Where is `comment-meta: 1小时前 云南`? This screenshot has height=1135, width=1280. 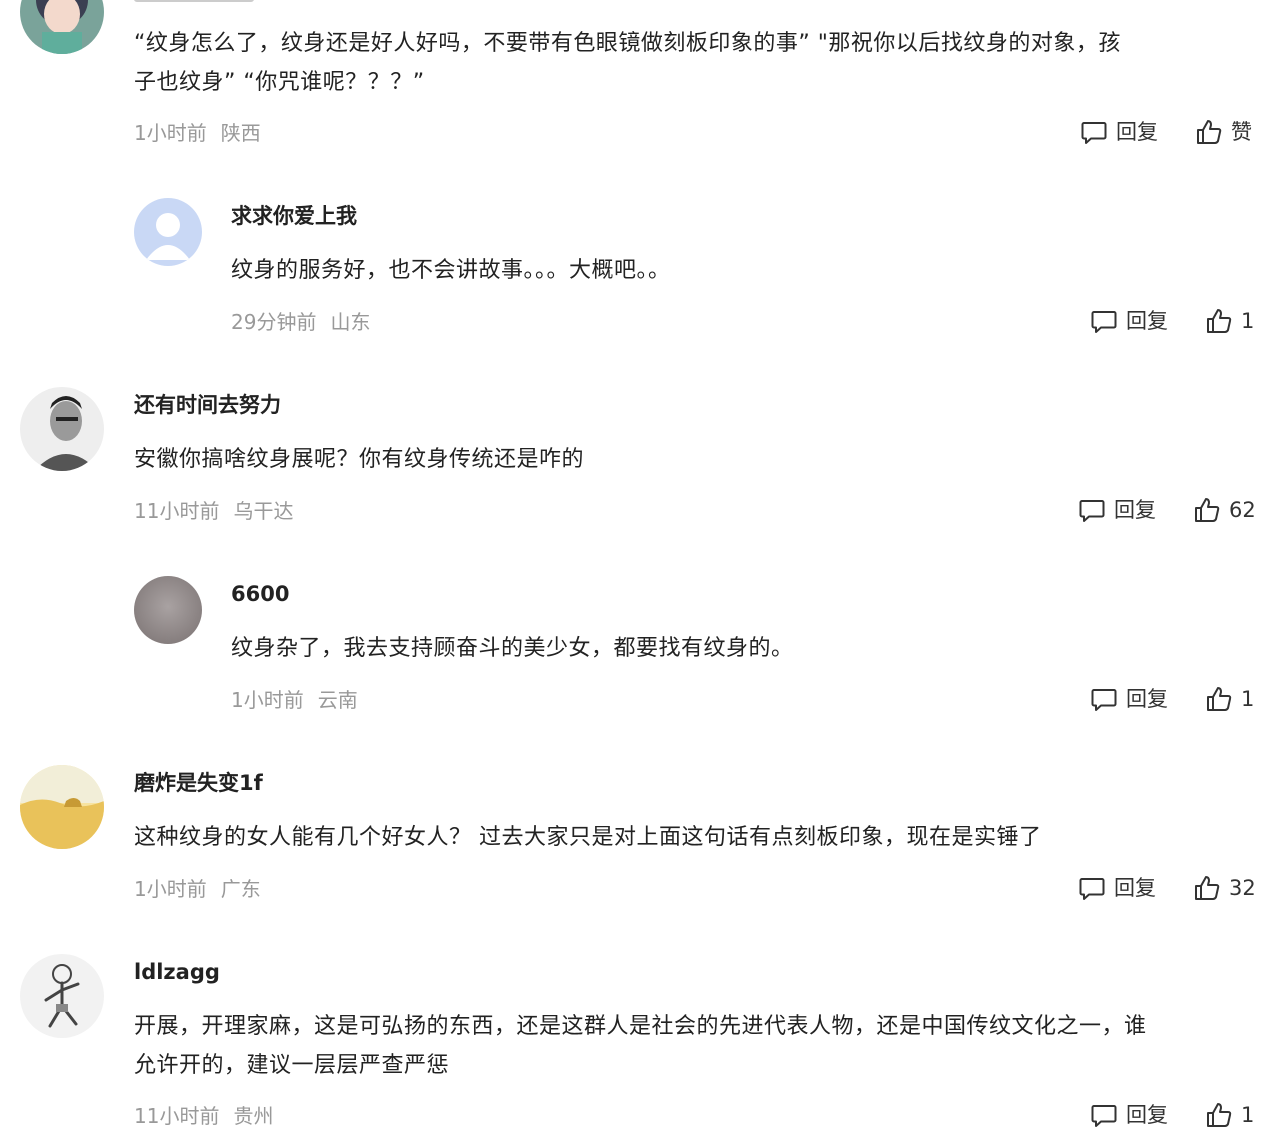
comment-meta: 1小时前 云南 is located at coordinates (294, 700).